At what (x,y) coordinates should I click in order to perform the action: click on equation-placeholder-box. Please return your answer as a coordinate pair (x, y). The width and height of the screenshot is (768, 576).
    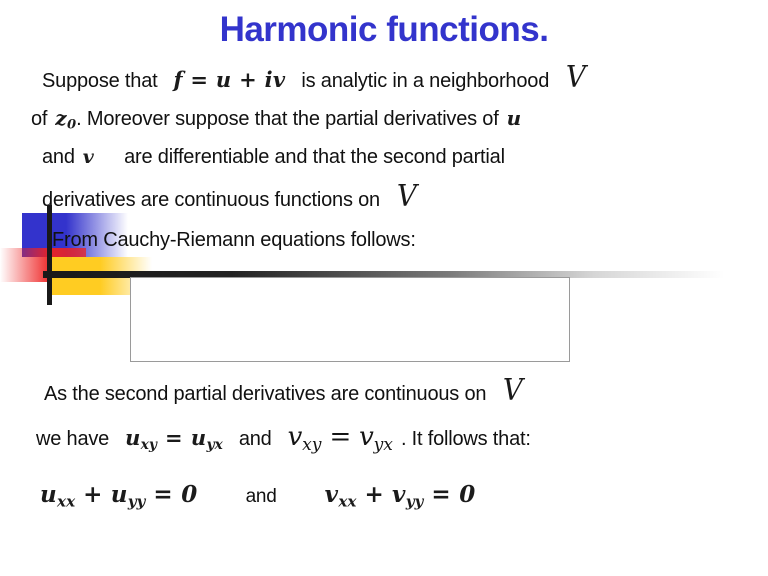
    Looking at the image, I should click on (350, 319).